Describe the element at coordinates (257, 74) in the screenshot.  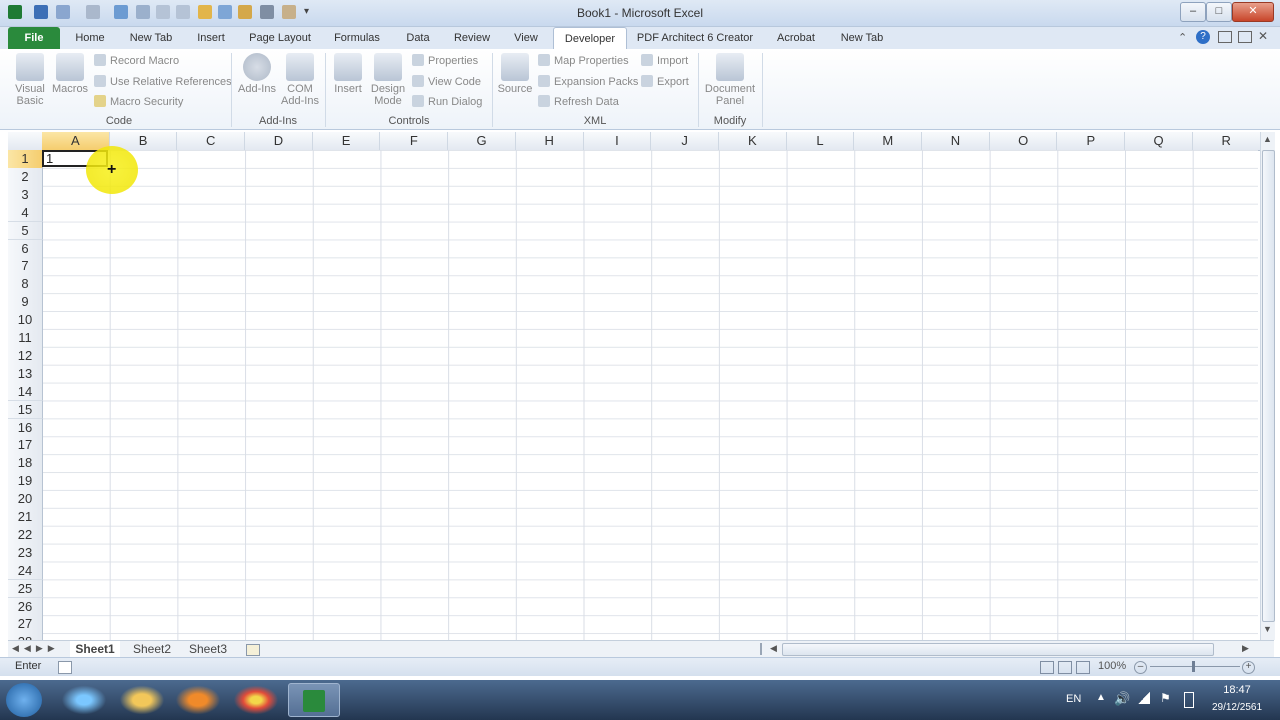
I see `add-ins-button: Add-Ins` at that location.